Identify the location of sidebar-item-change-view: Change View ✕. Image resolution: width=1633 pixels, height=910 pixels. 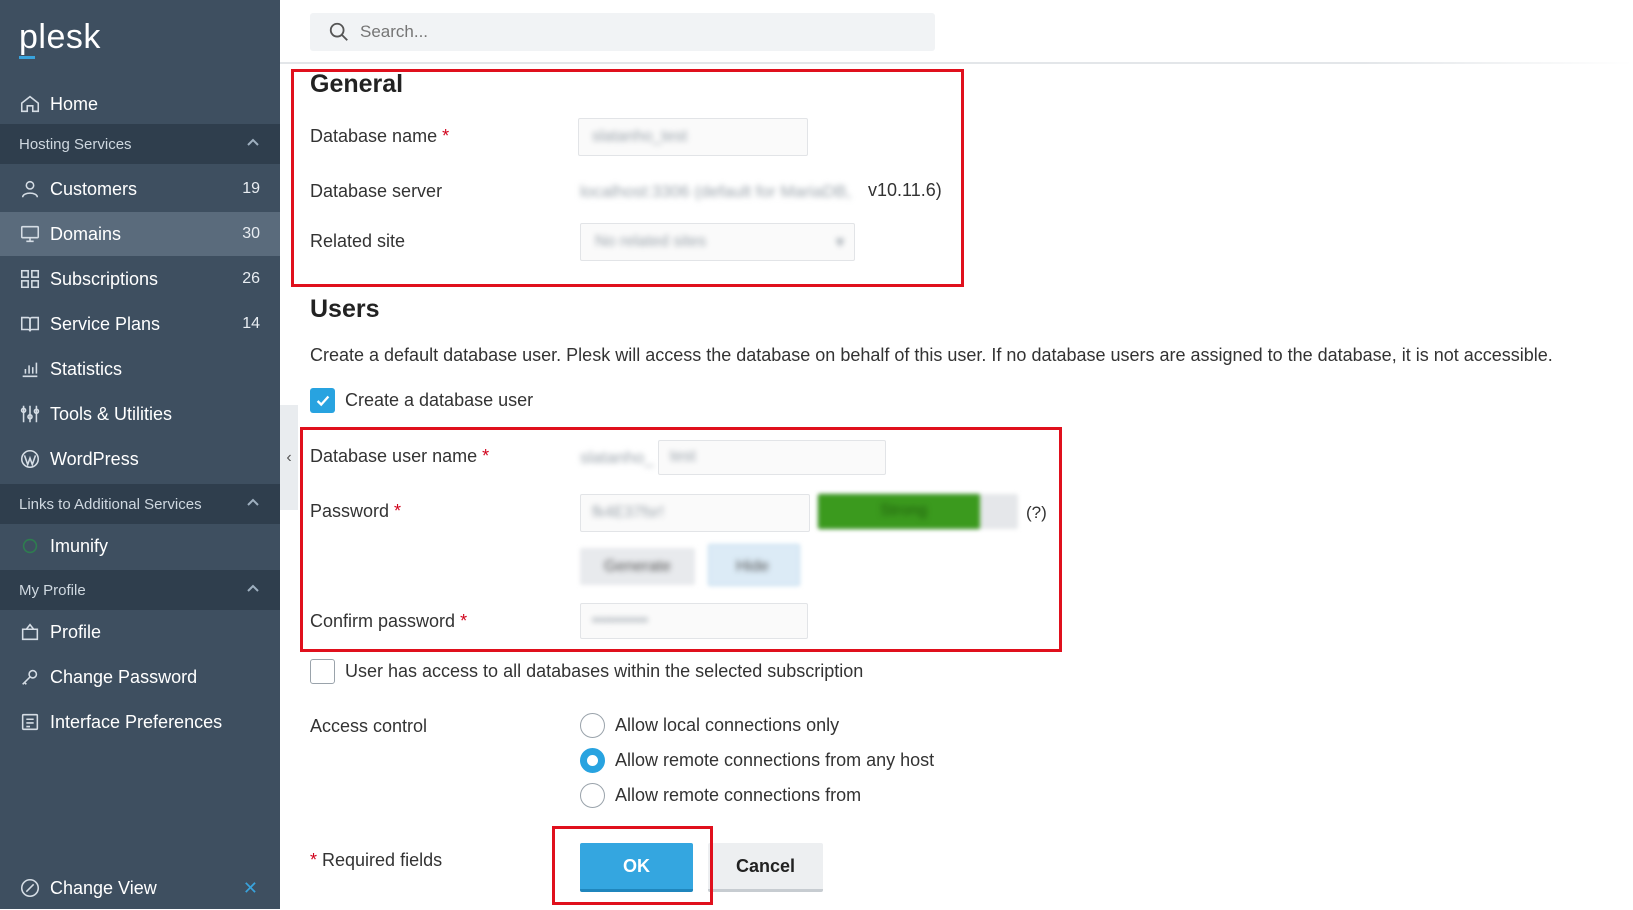
(140, 888).